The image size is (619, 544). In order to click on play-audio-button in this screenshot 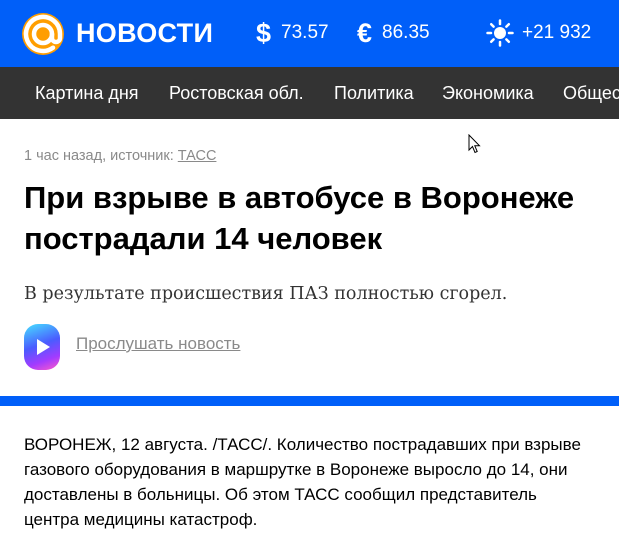, I will do `click(42, 347)`.